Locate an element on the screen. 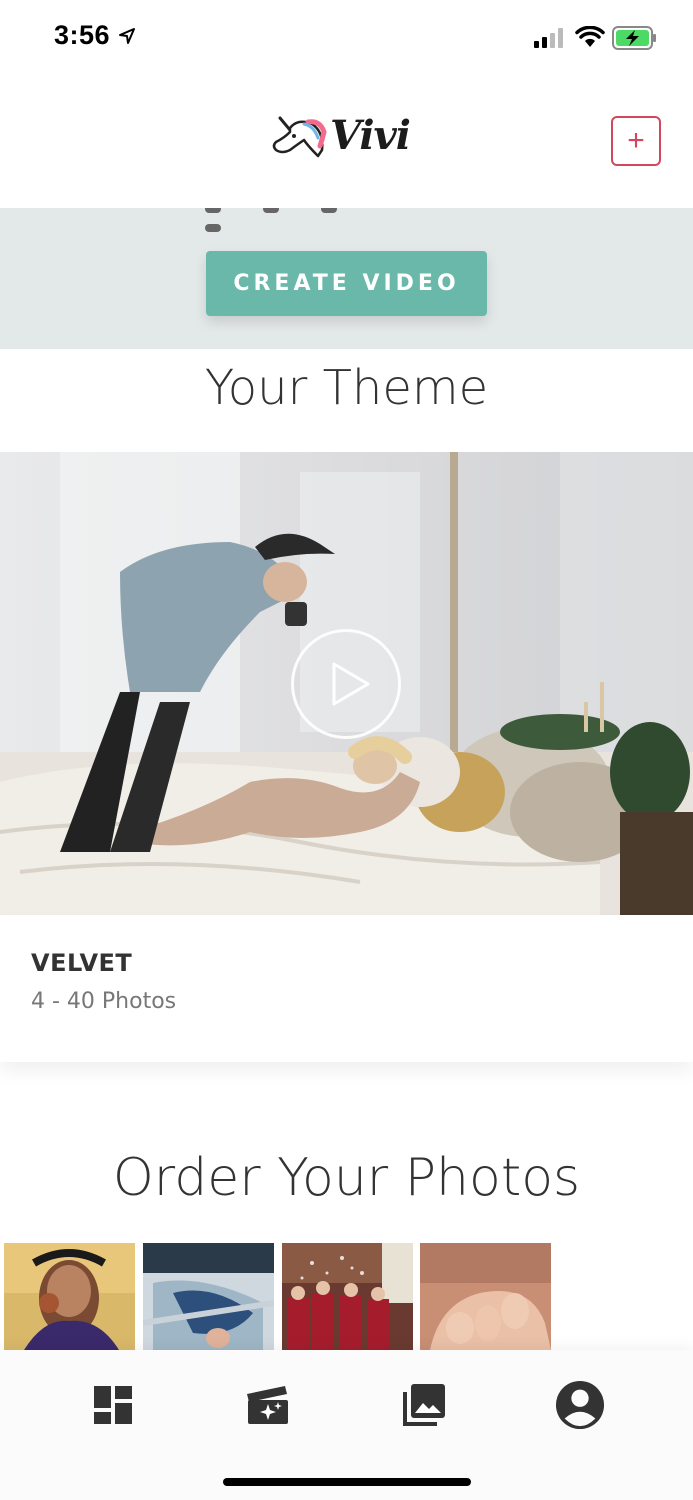 The height and width of the screenshot is (1500, 693). status-bar: 3:56 is located at coordinates (346, 39).